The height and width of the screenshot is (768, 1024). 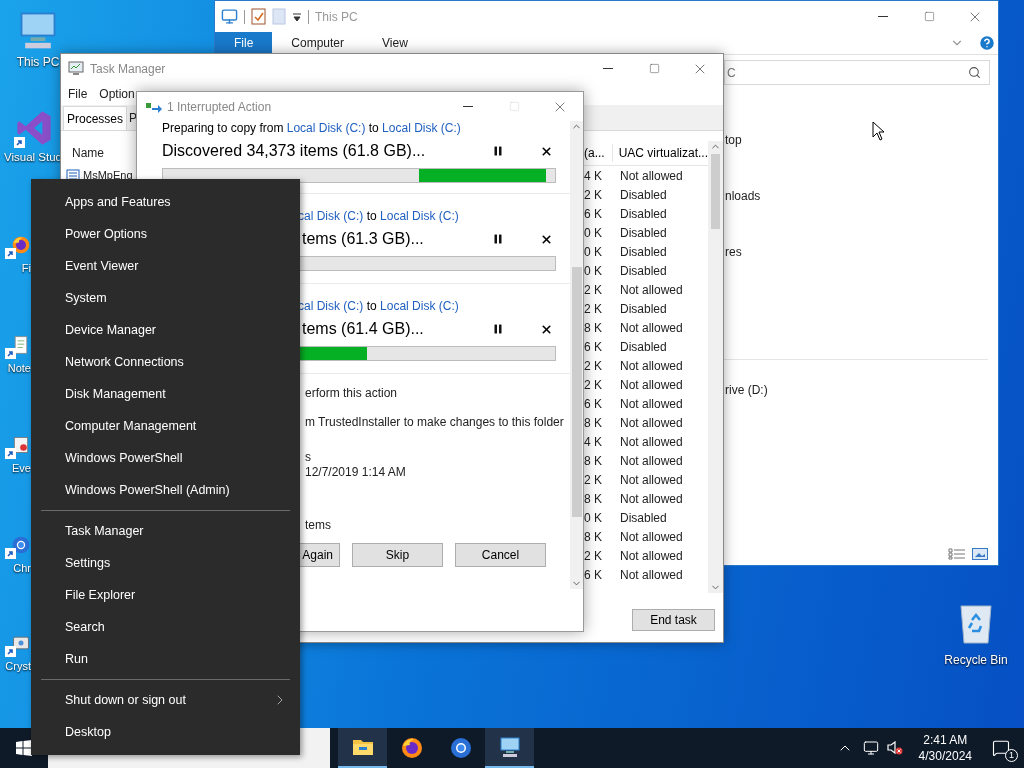 What do you see at coordinates (165, 330) in the screenshot?
I see `menu-item: Device Manager` at bounding box center [165, 330].